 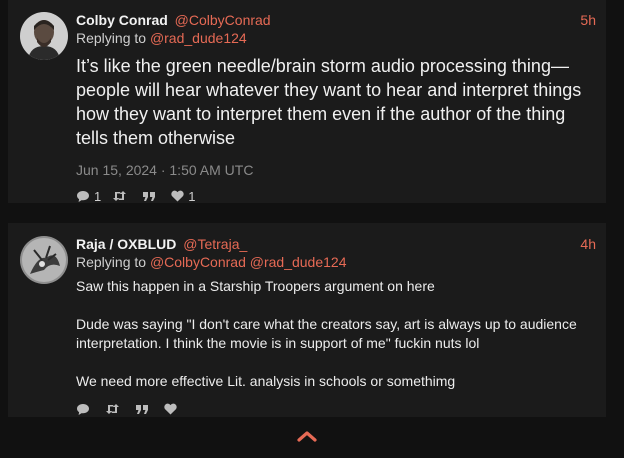 I want to click on author-name: Raja / OXBLUD, so click(x=126, y=244).